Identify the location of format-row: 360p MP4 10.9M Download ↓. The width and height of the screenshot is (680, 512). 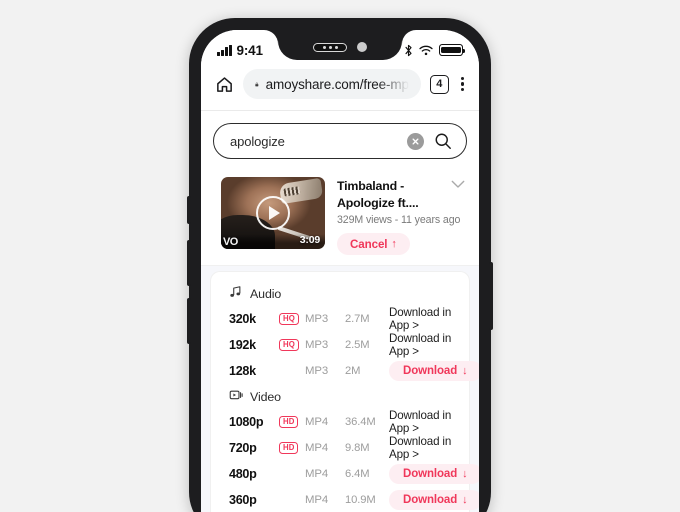
(345, 499).